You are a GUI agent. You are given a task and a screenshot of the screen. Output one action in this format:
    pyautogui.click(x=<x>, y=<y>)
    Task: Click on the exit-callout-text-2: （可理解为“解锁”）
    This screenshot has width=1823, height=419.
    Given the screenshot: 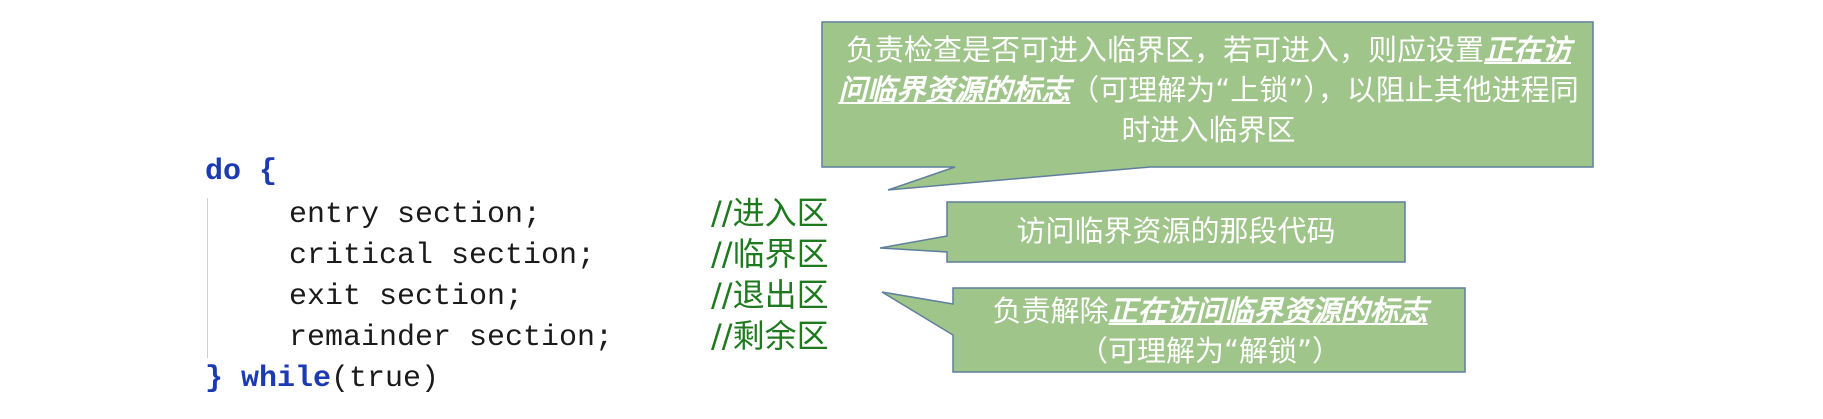 What is the action you would take?
    pyautogui.click(x=1210, y=351)
    